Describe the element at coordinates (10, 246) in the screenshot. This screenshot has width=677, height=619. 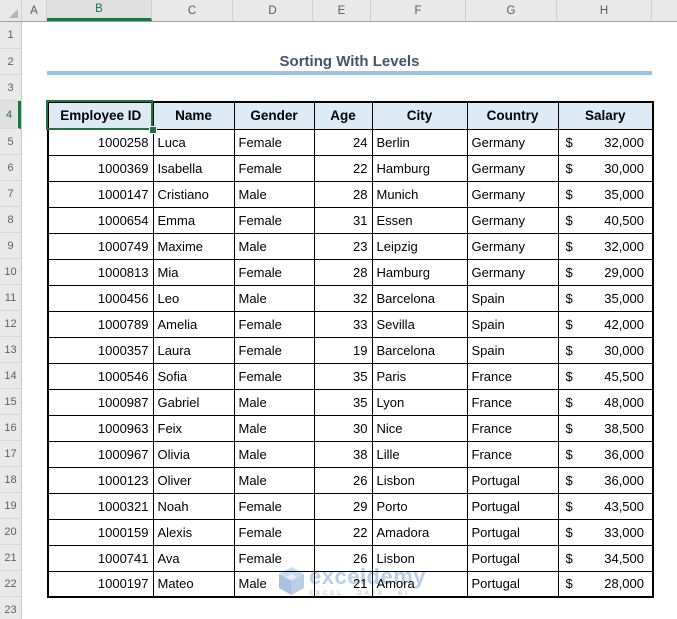
I see `row-header-9: 9` at that location.